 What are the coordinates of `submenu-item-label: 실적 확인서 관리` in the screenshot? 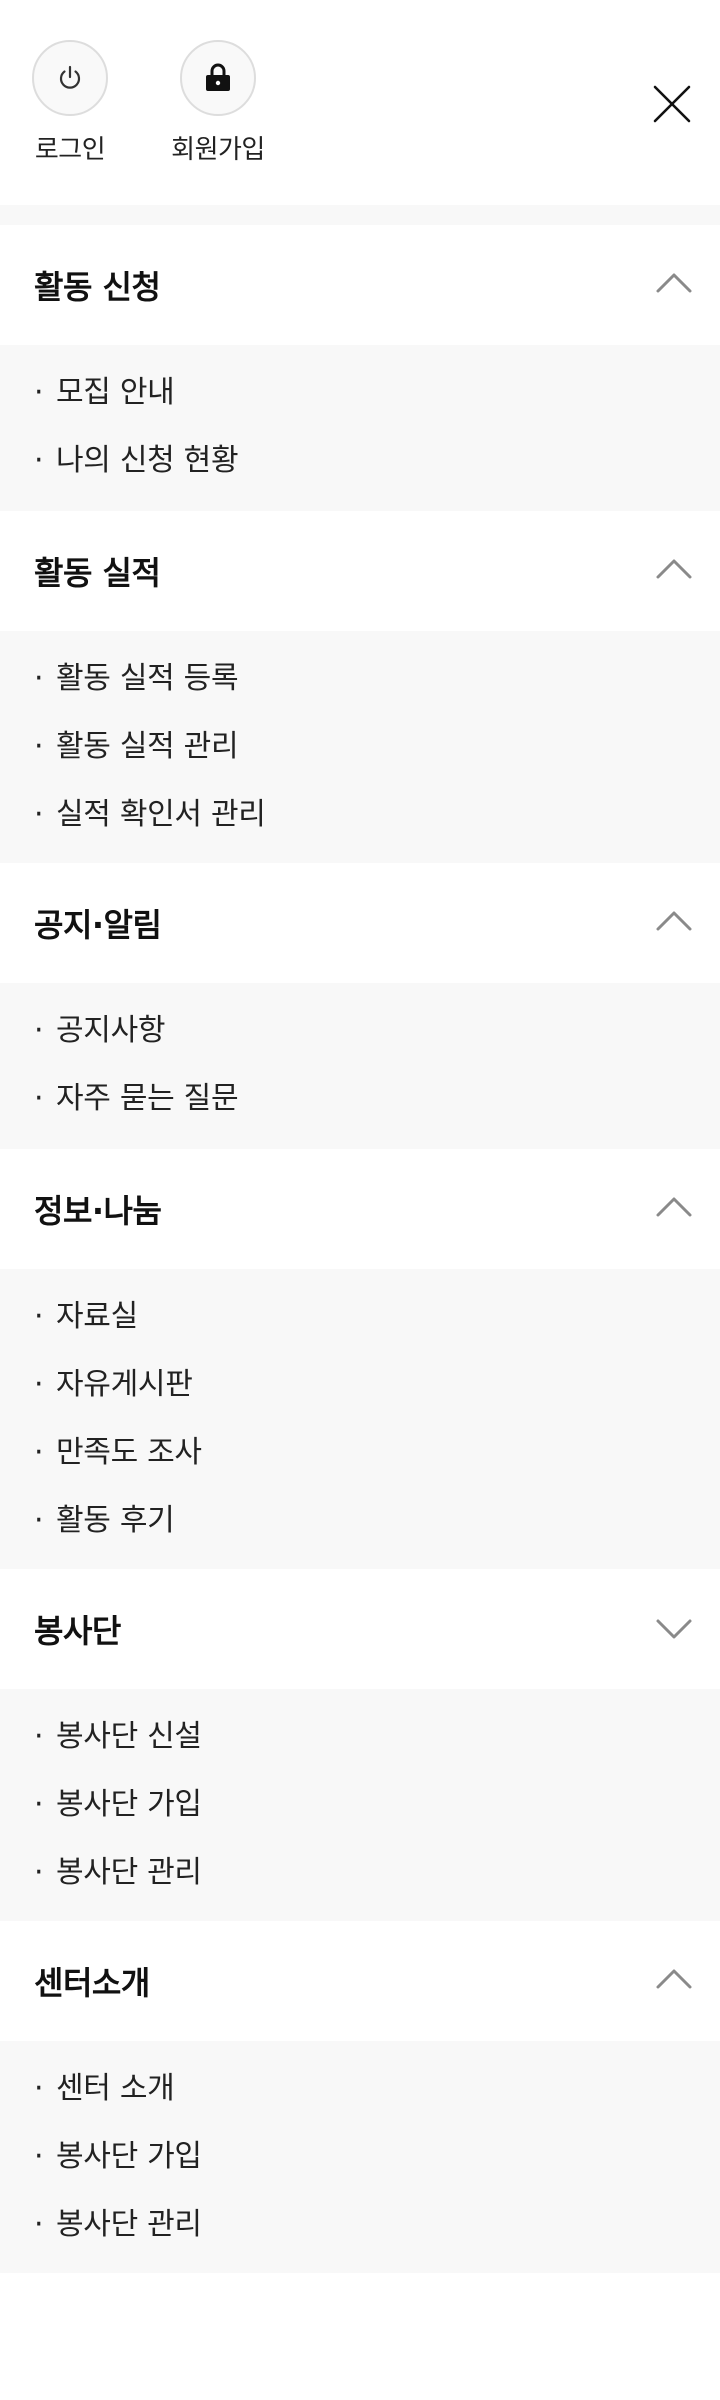 It's located at (161, 814).